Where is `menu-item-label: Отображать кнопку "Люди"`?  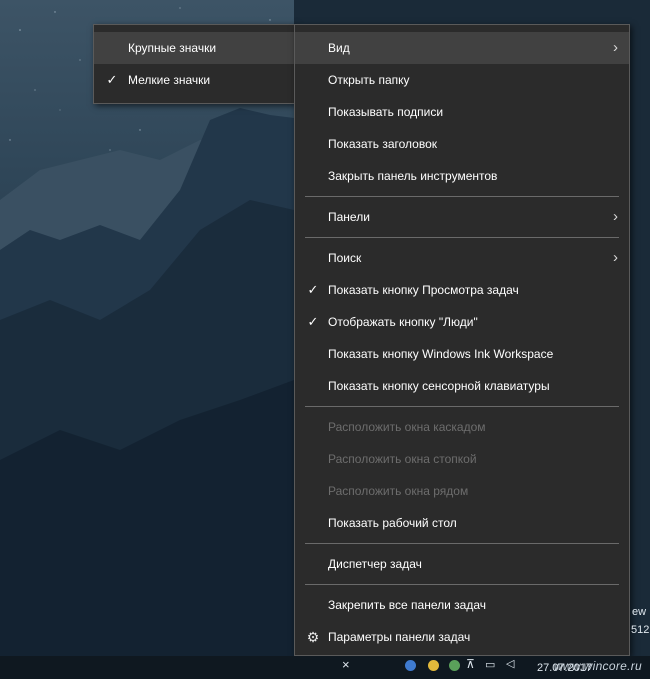
menu-item-label: Отображать кнопку "Люди" is located at coordinates (403, 322).